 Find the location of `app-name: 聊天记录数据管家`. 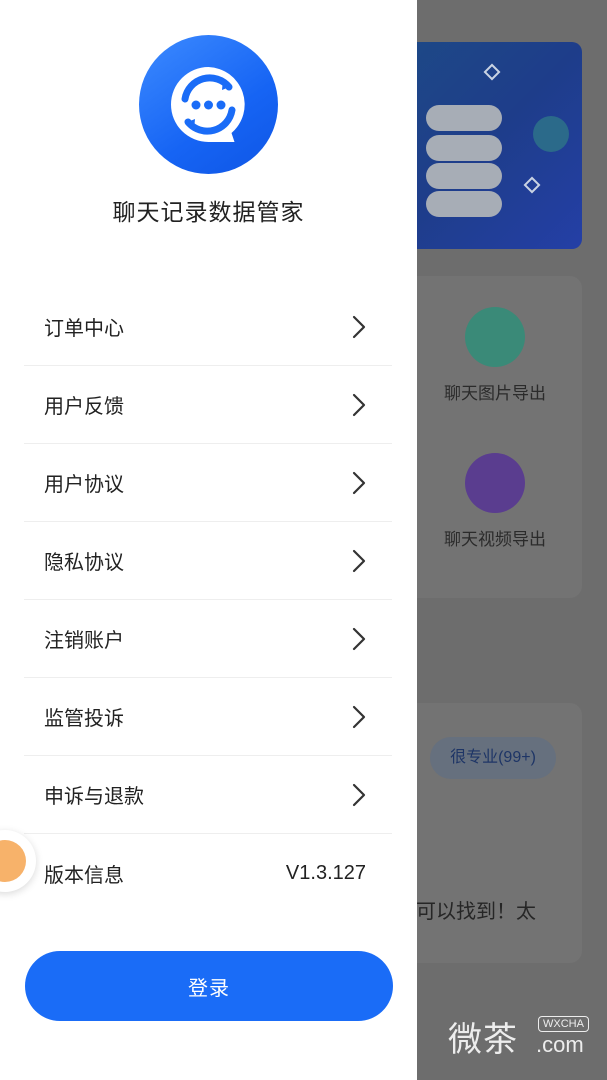

app-name: 聊天记录数据管家 is located at coordinates (208, 212).